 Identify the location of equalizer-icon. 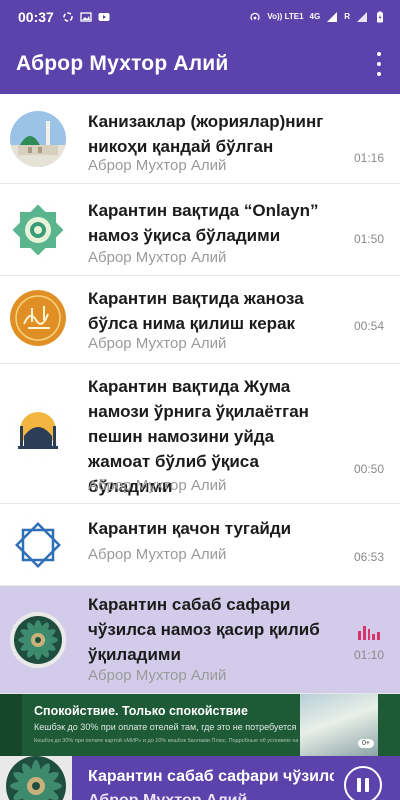
(369, 632).